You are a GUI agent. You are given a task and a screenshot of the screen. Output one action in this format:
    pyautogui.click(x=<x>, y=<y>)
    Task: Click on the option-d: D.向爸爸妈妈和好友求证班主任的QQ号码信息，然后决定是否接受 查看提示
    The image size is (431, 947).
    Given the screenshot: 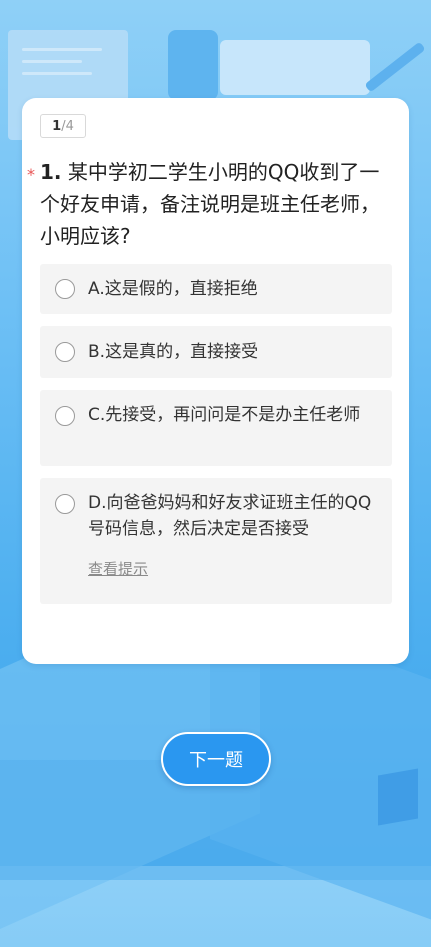 What is the action you would take?
    pyautogui.click(x=216, y=541)
    